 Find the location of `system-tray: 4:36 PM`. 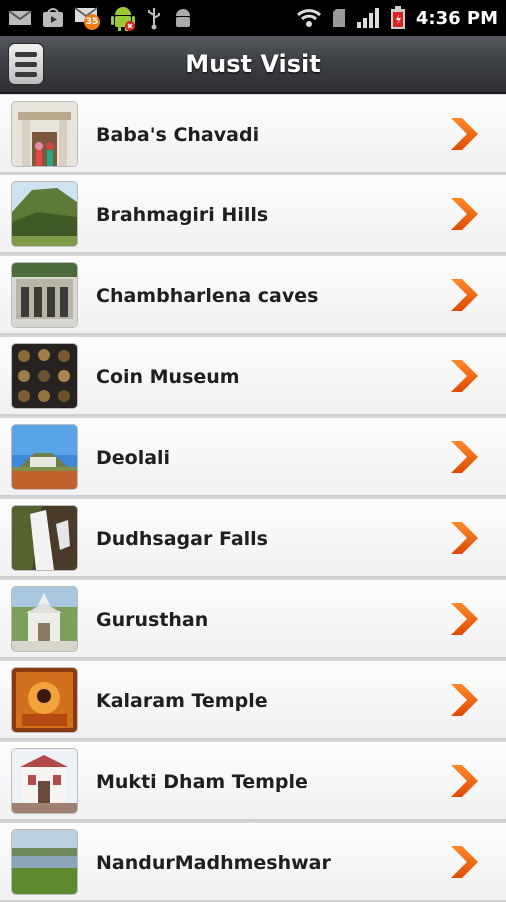

system-tray: 4:36 PM is located at coordinates (397, 18).